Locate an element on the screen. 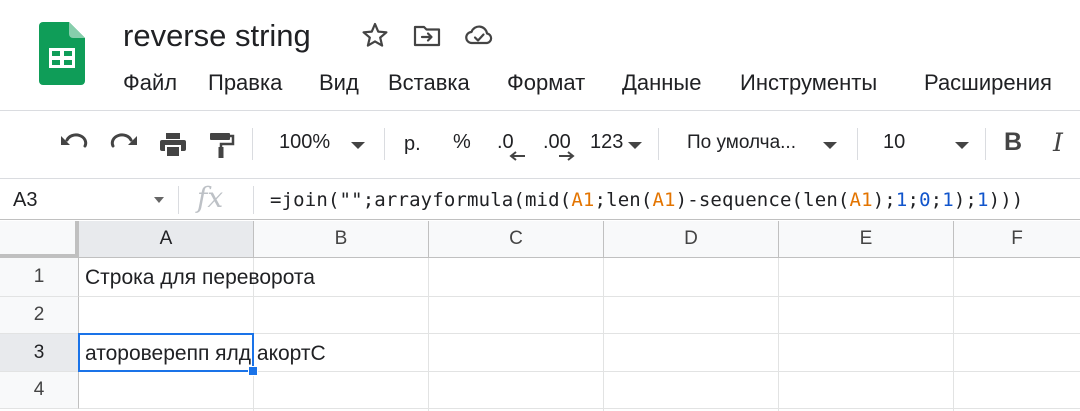  row-header-3: 3 is located at coordinates (39, 353).